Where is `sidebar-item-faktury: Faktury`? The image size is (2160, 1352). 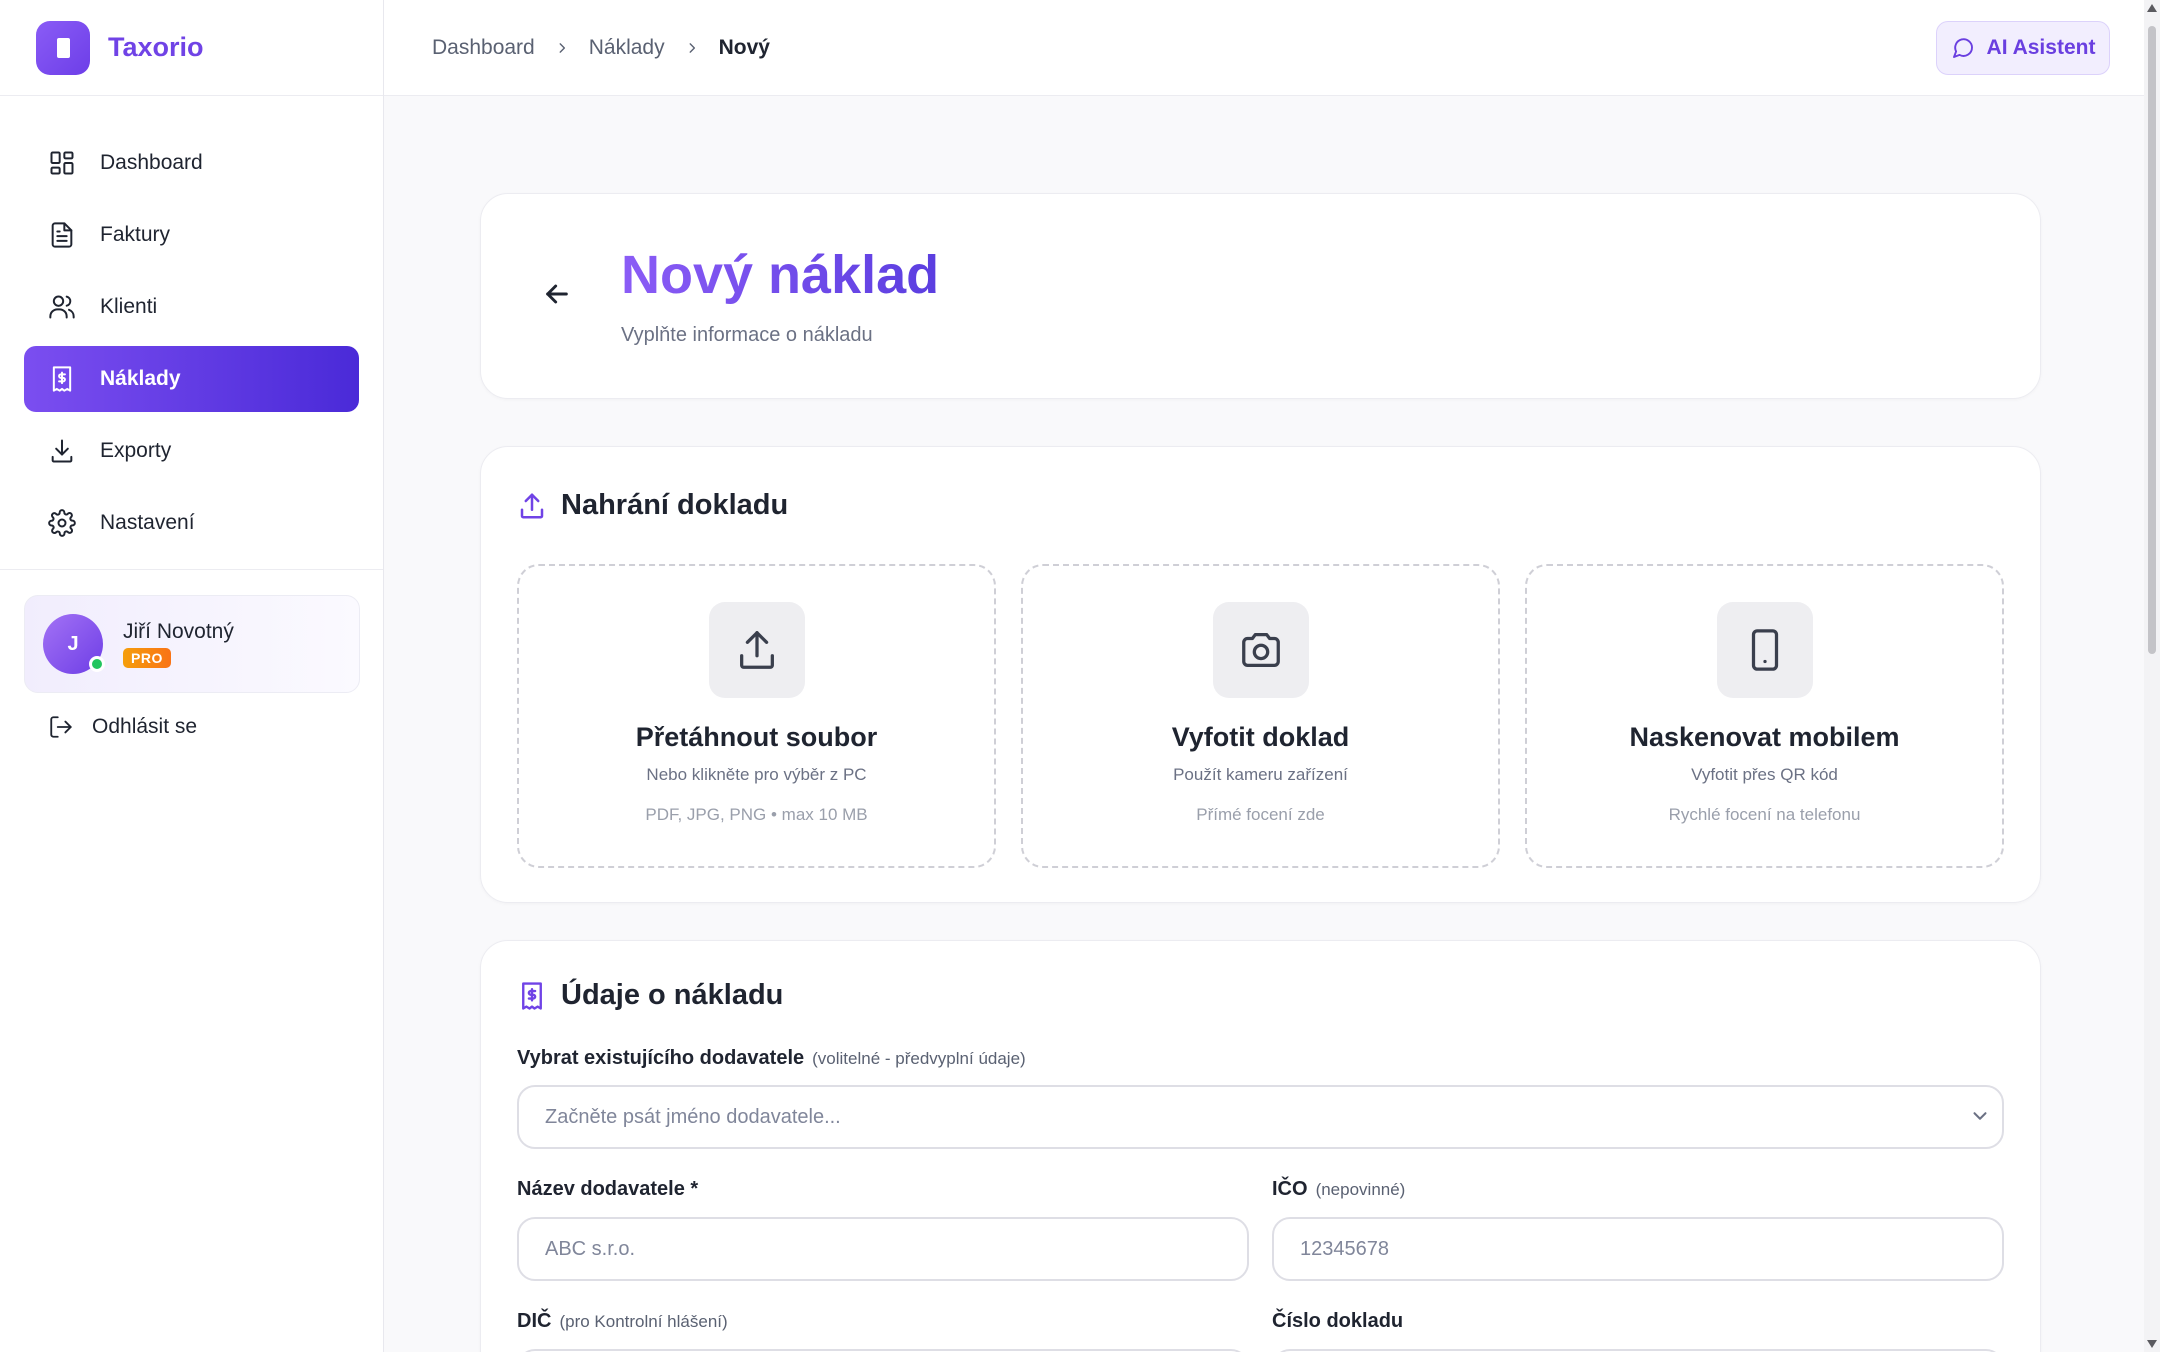
sidebar-item-faktury: Faktury is located at coordinates (191, 235).